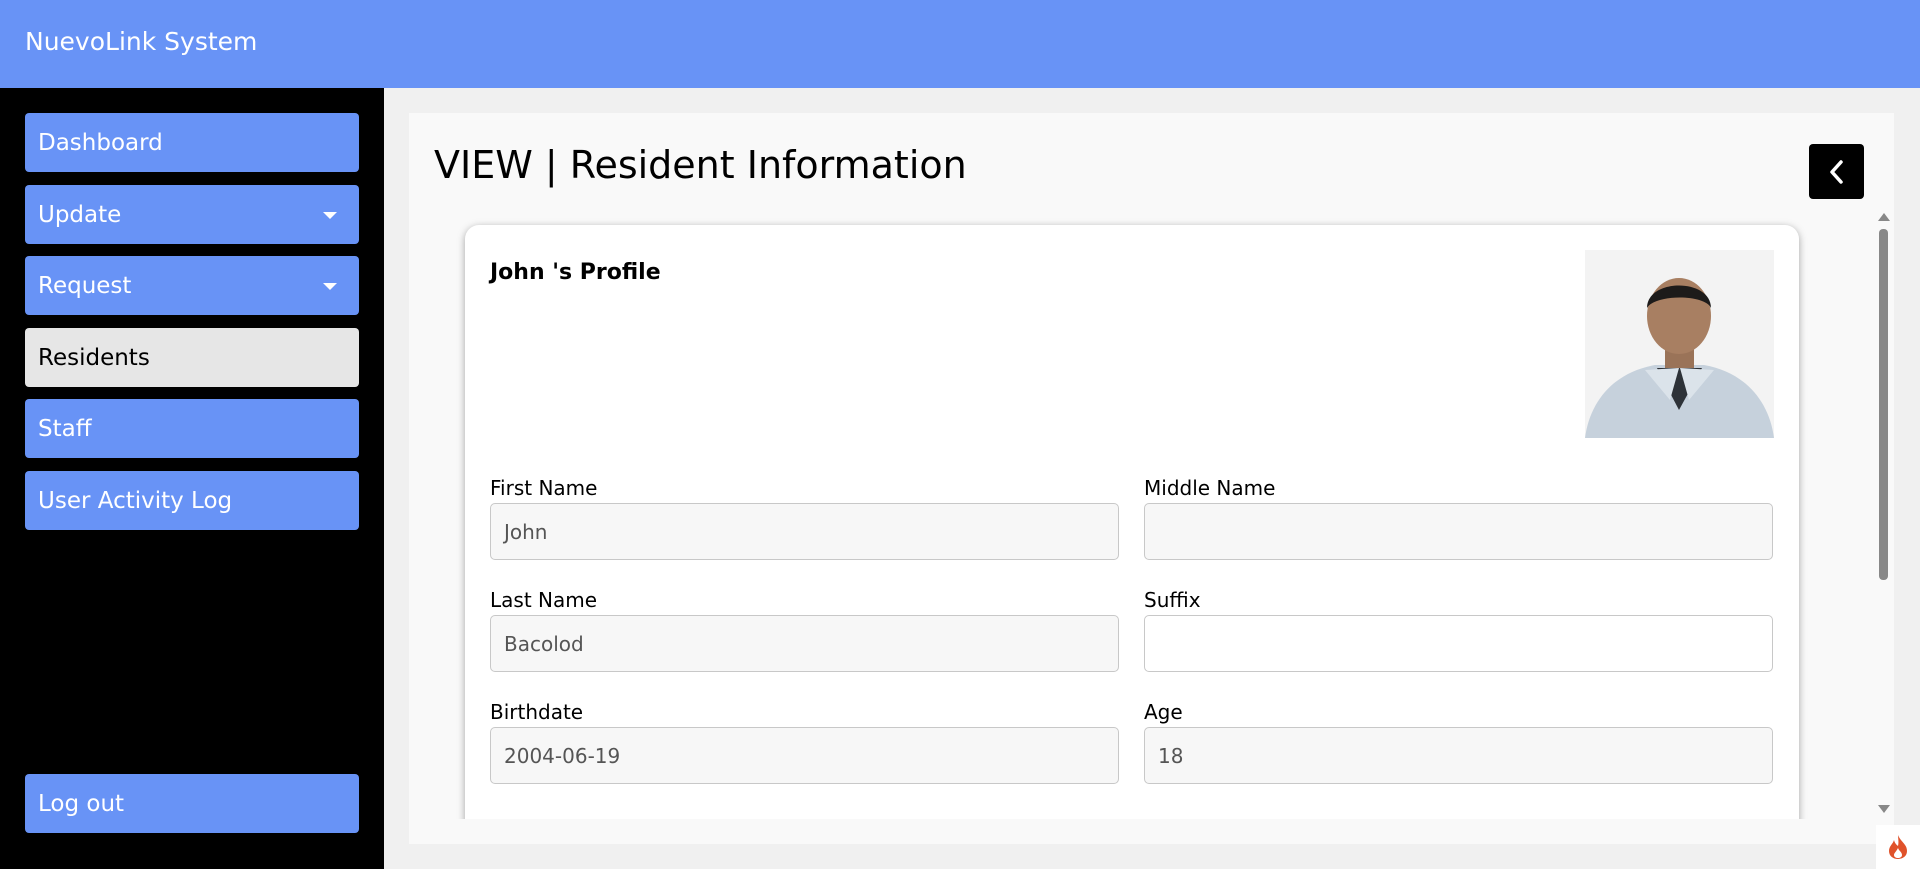 Image resolution: width=1920 pixels, height=869 pixels. Describe the element at coordinates (544, 600) in the screenshot. I see `last-name-label: Last Name` at that location.